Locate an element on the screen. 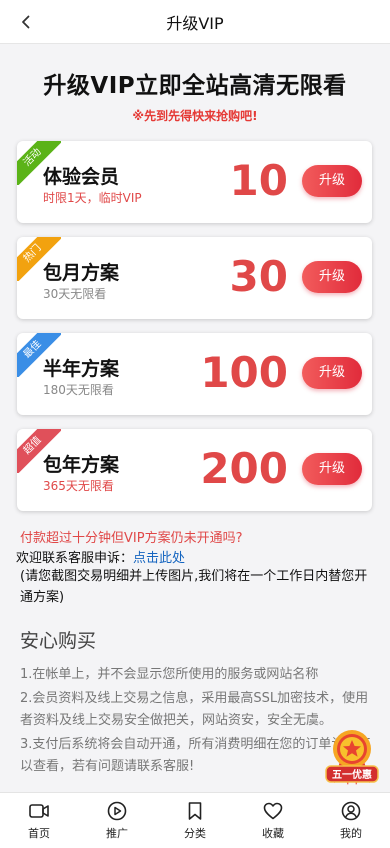 The width and height of the screenshot is (390, 848). video-icon is located at coordinates (39, 811).